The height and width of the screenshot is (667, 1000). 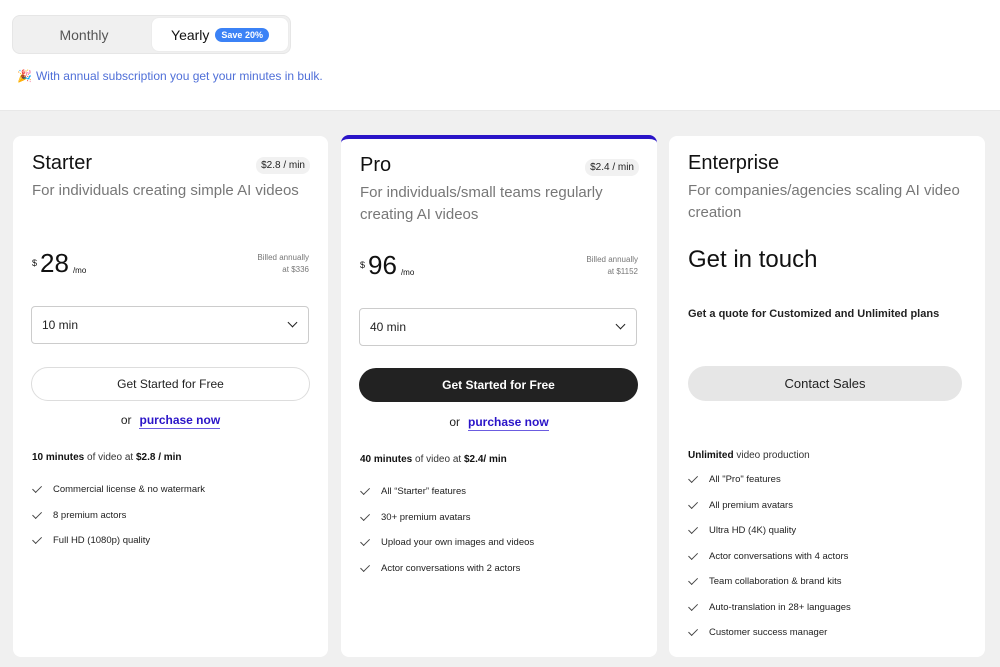 I want to click on contact-sales-button: Contact Sales, so click(x=825, y=383).